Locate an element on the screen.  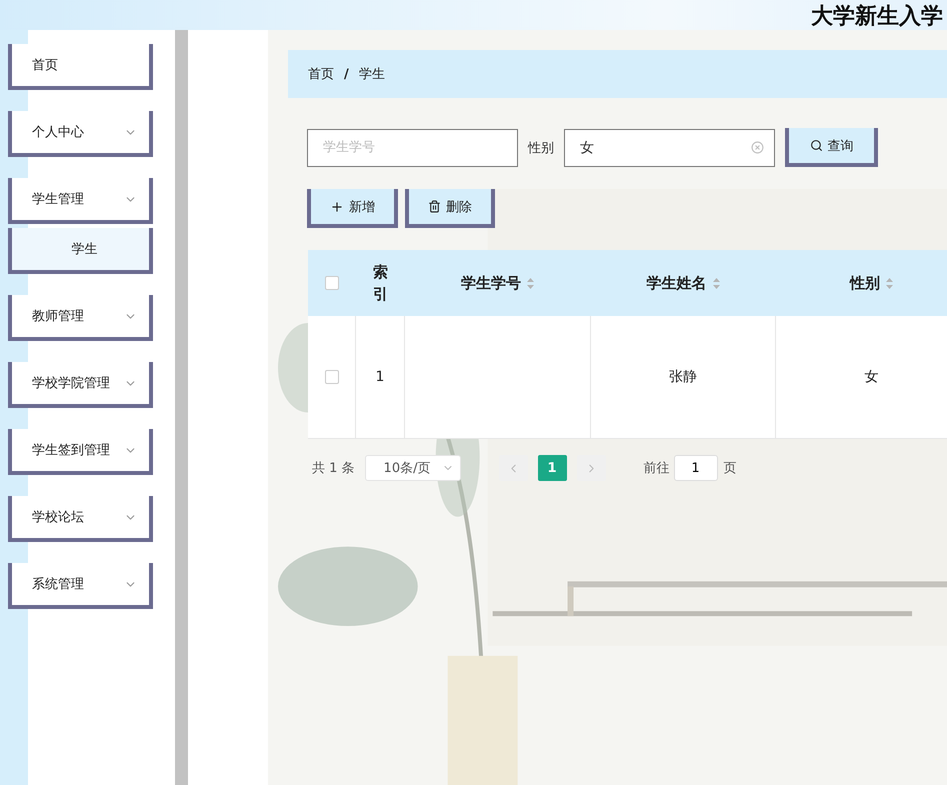
goto-label: 前往 is located at coordinates (657, 468).